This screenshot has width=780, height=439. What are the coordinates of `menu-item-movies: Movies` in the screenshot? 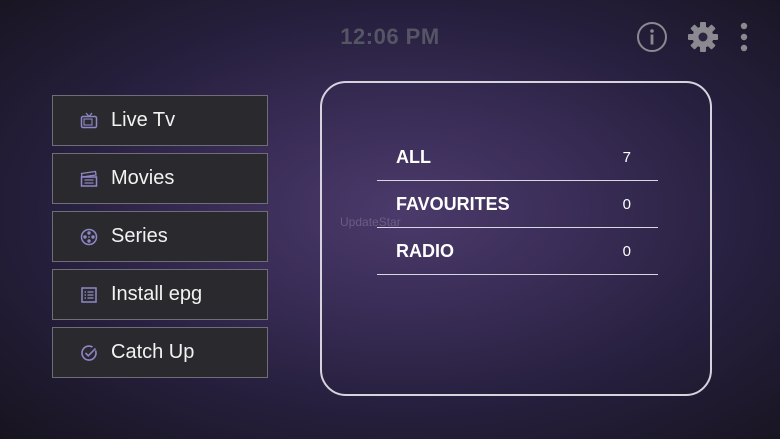 It's located at (160, 178).